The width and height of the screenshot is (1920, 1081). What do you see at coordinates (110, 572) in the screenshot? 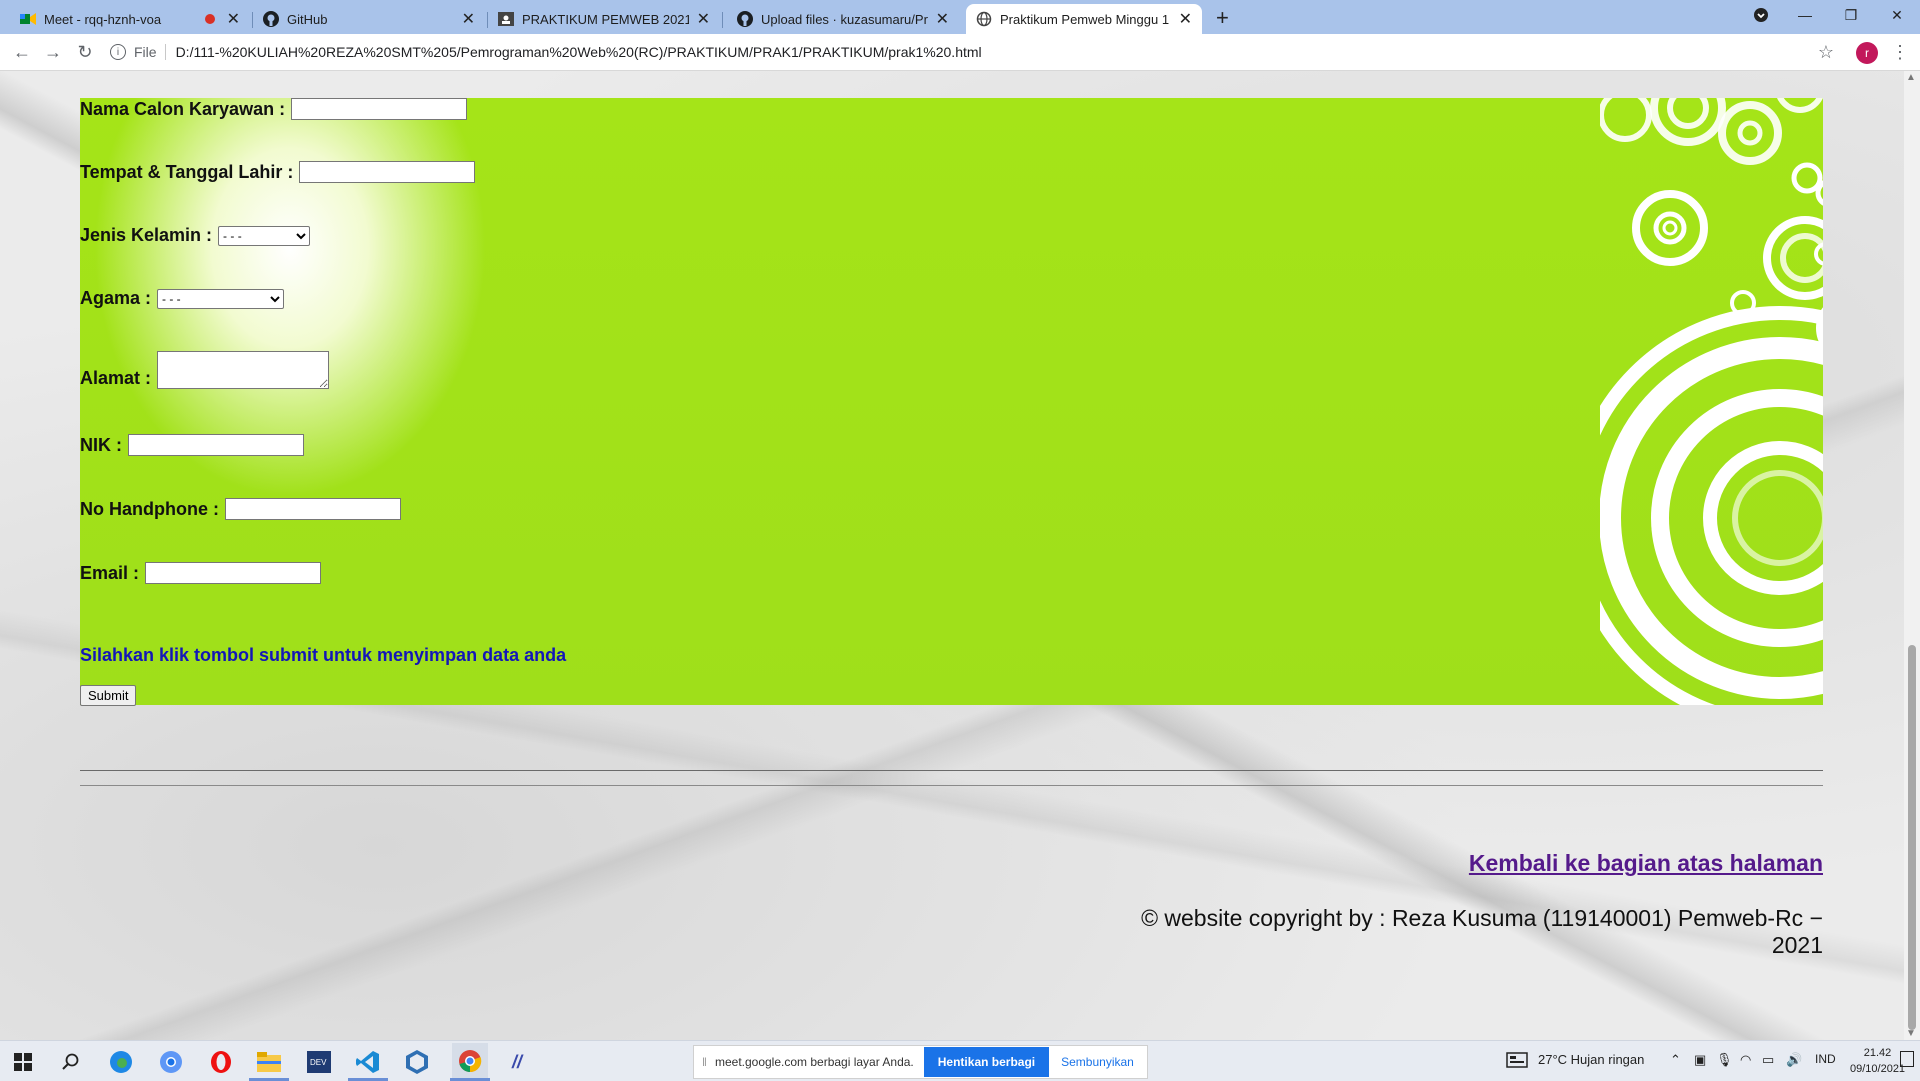
I see `label-email: Email :` at bounding box center [110, 572].